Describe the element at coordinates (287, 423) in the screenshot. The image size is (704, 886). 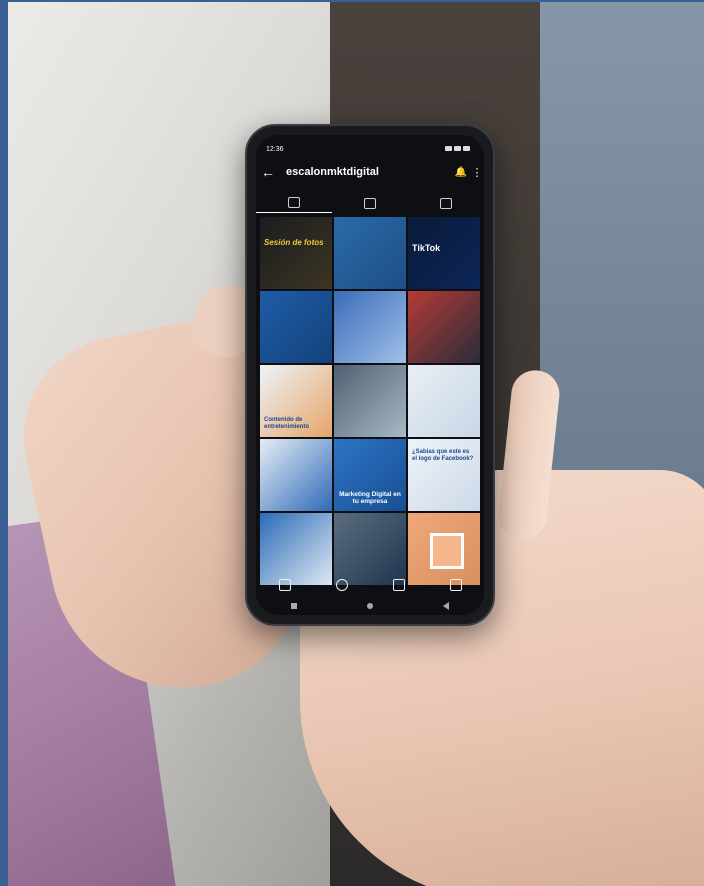
I see `post-caption: Contenido de entretenimiento` at that location.